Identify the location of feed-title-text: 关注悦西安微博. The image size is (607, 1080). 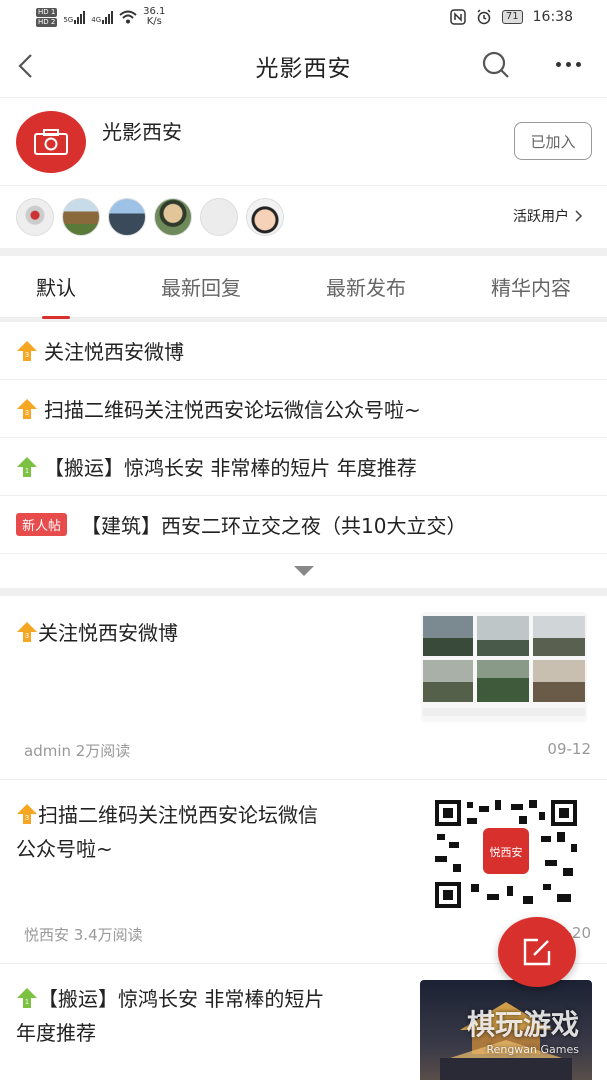
(108, 633).